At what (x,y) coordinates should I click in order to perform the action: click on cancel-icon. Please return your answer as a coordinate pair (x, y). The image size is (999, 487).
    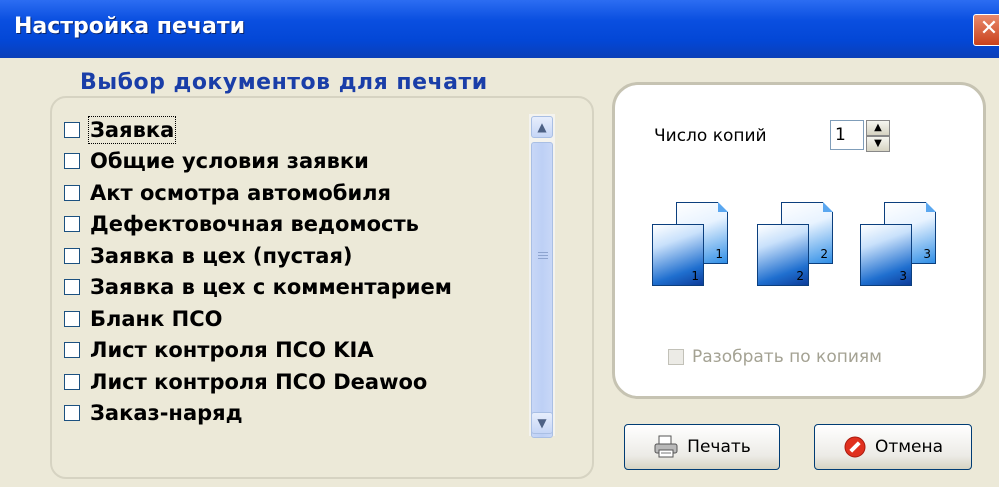
    Looking at the image, I should click on (855, 447).